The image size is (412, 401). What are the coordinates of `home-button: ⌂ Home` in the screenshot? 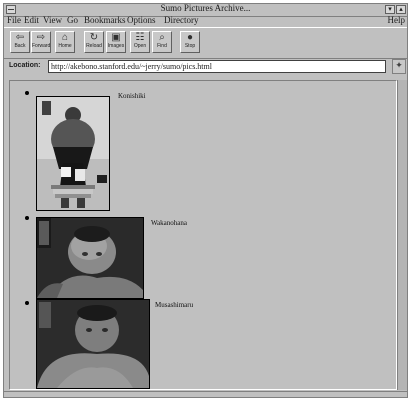 It's located at (65, 42).